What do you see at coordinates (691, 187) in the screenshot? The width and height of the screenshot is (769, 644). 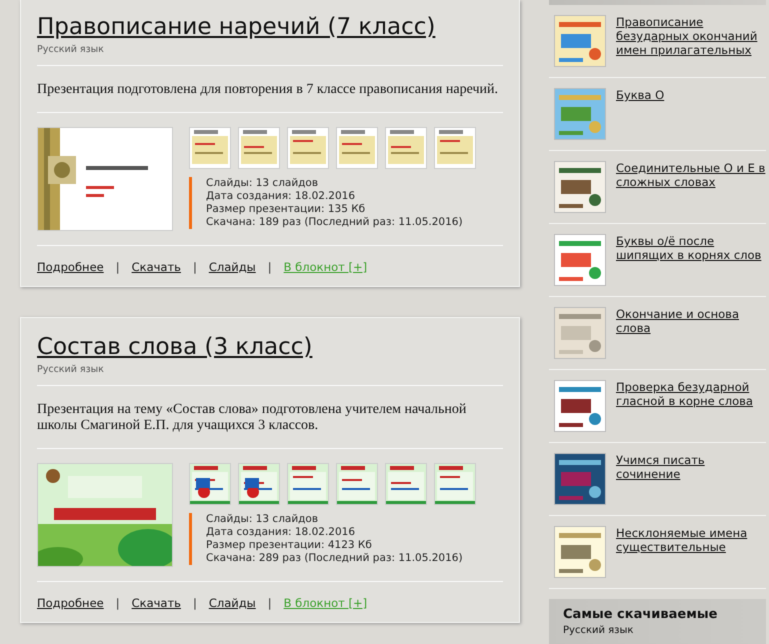 I see `related-link: Соединительные О и Е в сложных словах` at bounding box center [691, 187].